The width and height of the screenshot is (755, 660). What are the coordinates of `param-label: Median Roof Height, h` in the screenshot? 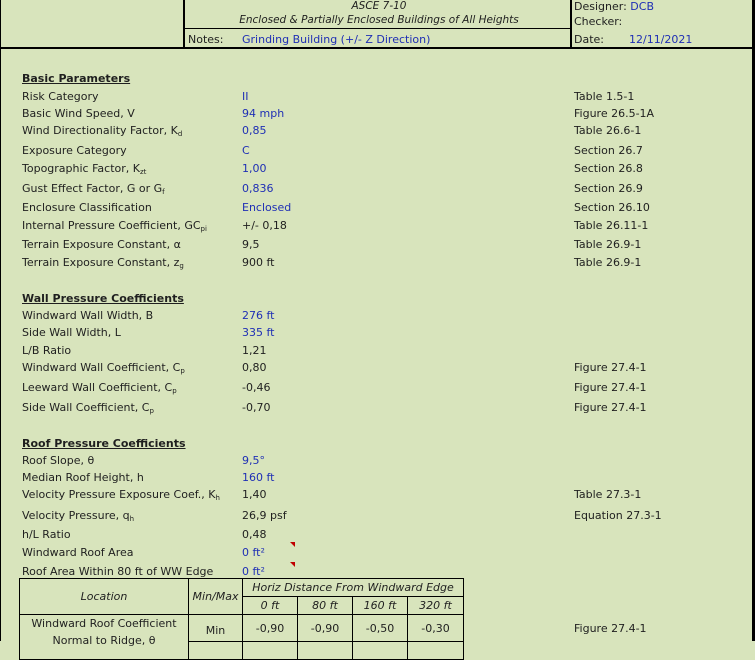 It's located at (83, 478).